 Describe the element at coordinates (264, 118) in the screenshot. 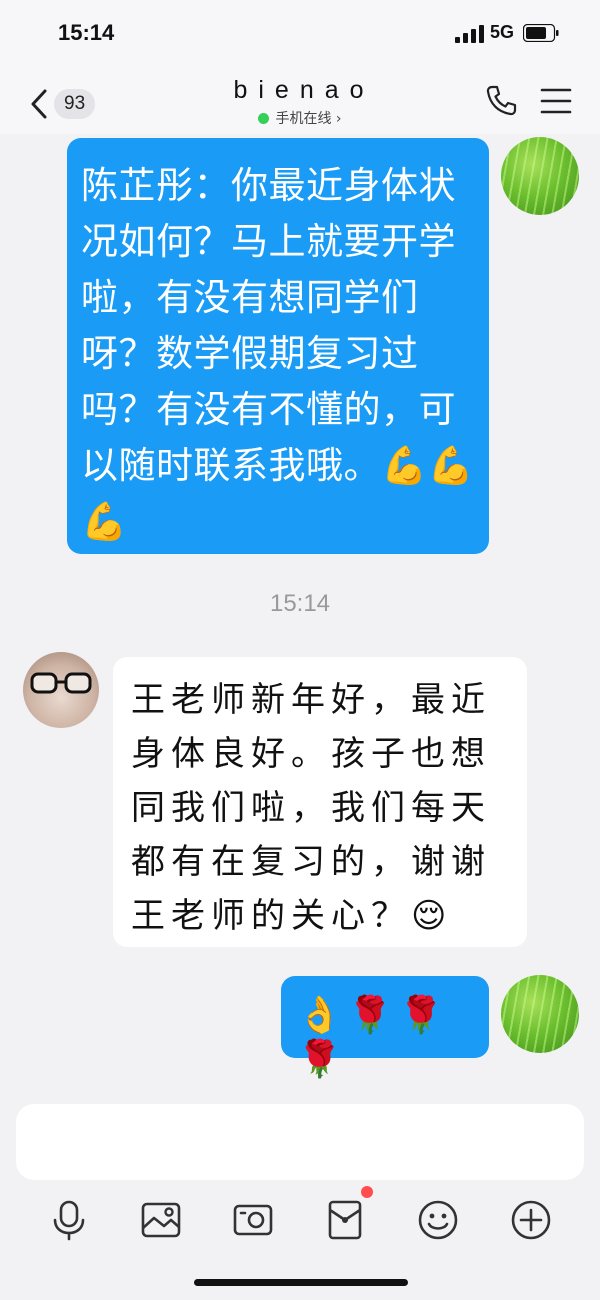

I see `online-dot-icon` at that location.